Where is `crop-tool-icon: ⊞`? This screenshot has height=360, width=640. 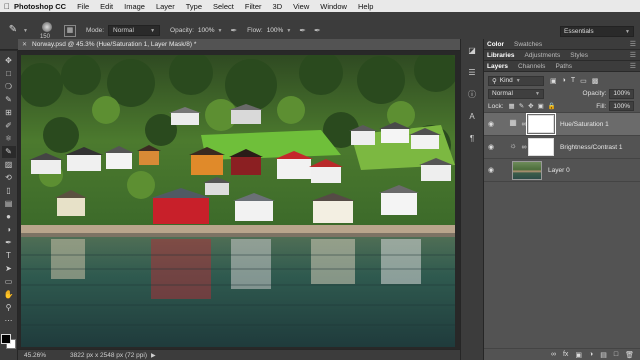 crop-tool-icon: ⊞ is located at coordinates (9, 113).